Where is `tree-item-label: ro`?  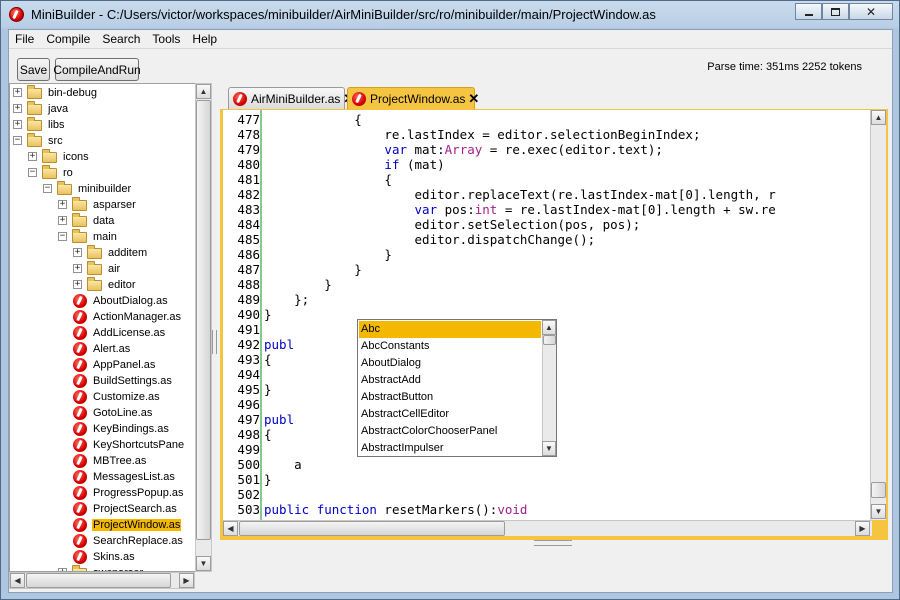 tree-item-label: ro is located at coordinates (68, 173).